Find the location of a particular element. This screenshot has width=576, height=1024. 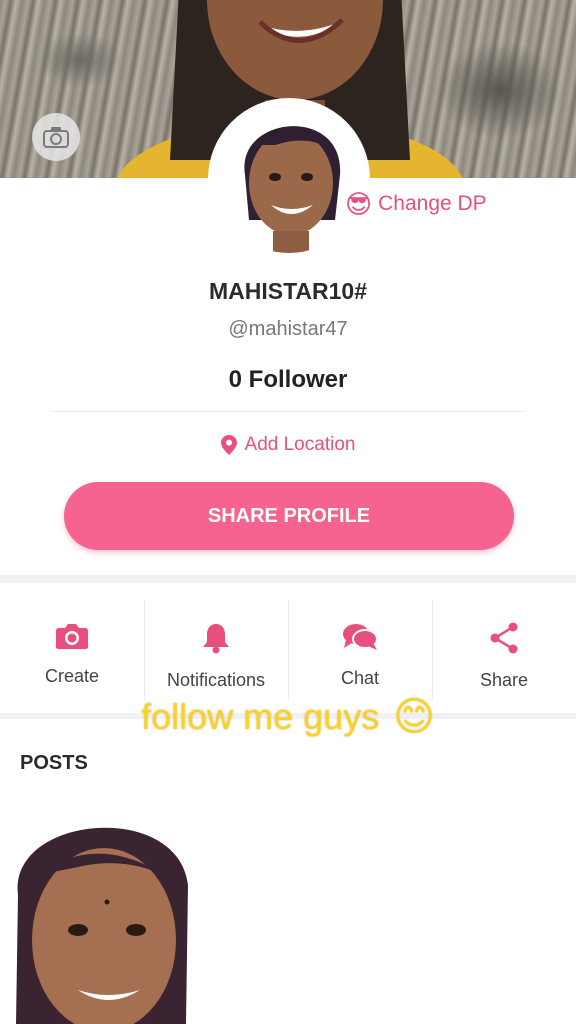

video-caption-overlay: follow me guys 😊 is located at coordinates (288, 717).